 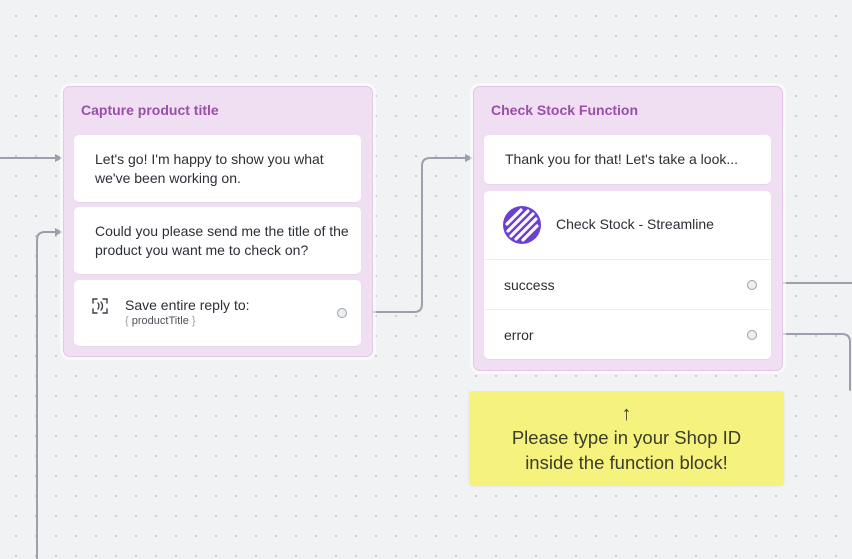 I want to click on path-error-label: error, so click(x=519, y=335).